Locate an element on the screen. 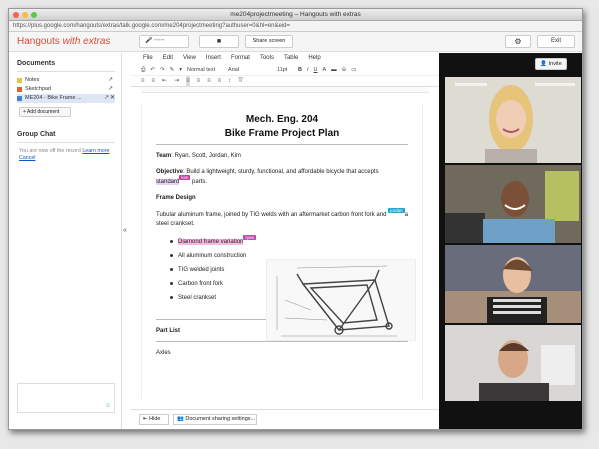  font-select: Arial is located at coordinates (250, 69).